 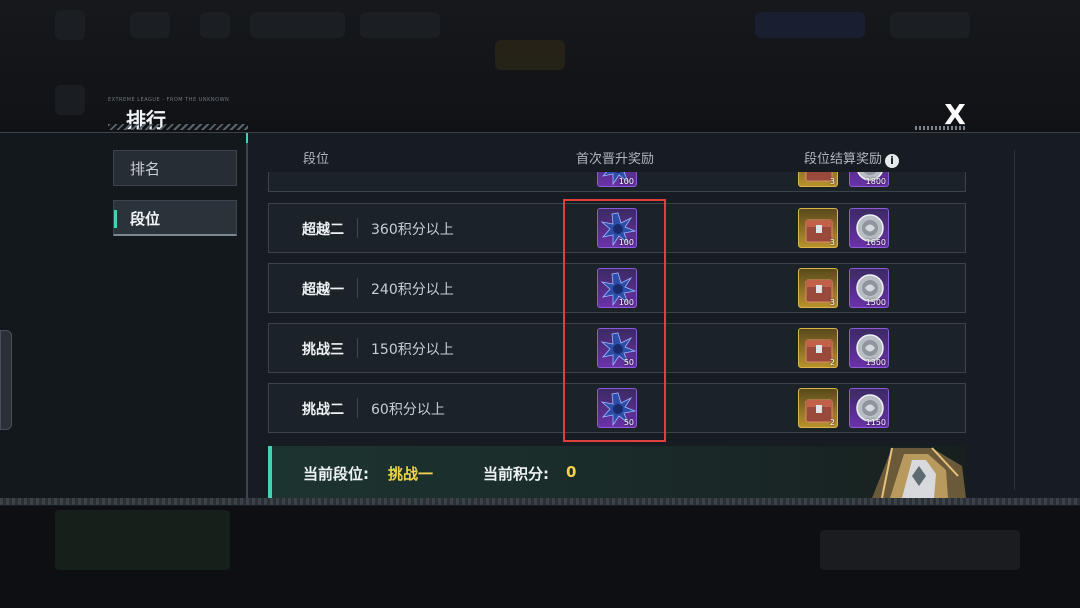 What do you see at coordinates (408, 410) in the screenshot?
I see `tier-requirement: 60积分以上` at bounding box center [408, 410].